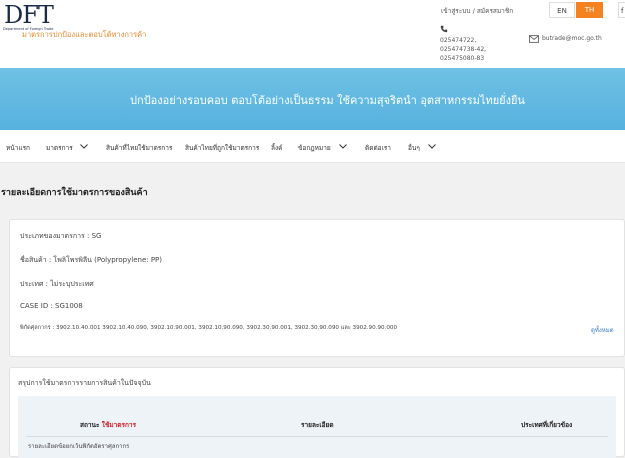 This screenshot has height=458, width=625. What do you see at coordinates (602, 330) in the screenshot?
I see `see-all-link: ดูทั้งหมด` at bounding box center [602, 330].